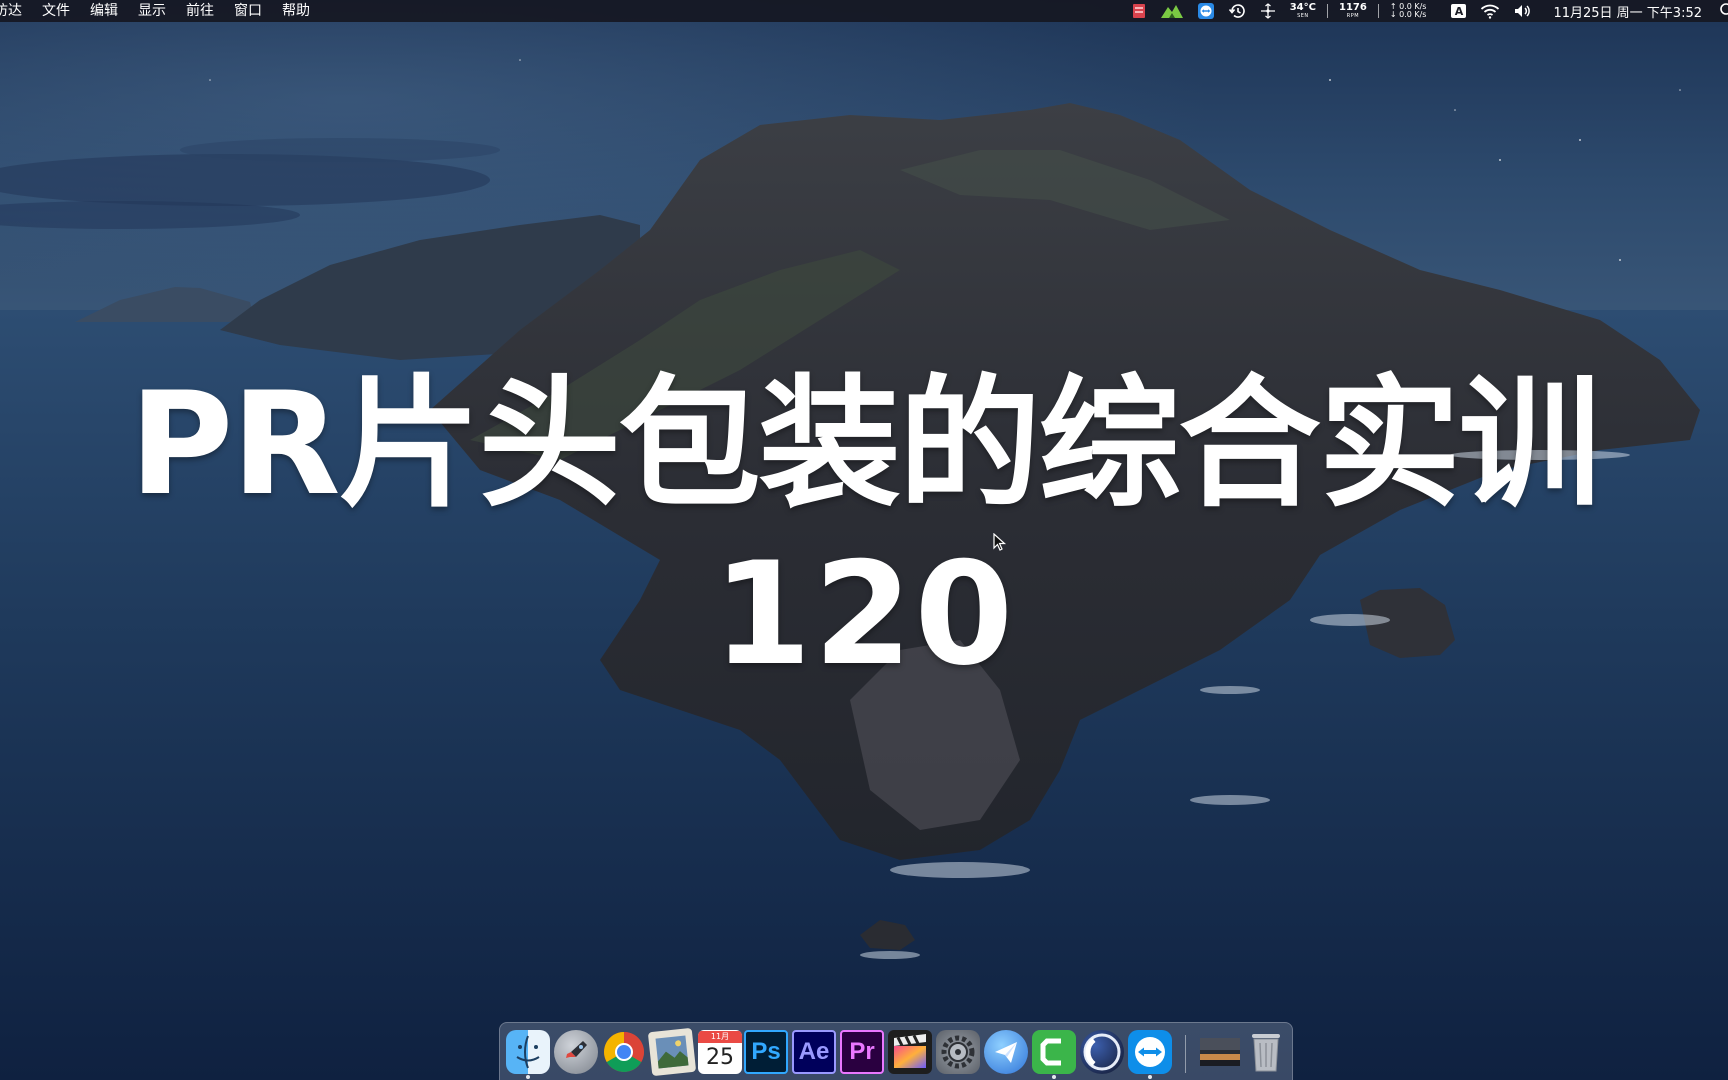  Describe the element at coordinates (1413, 14) in the screenshot. I see `network-download-value: 0.0 K/s` at that location.